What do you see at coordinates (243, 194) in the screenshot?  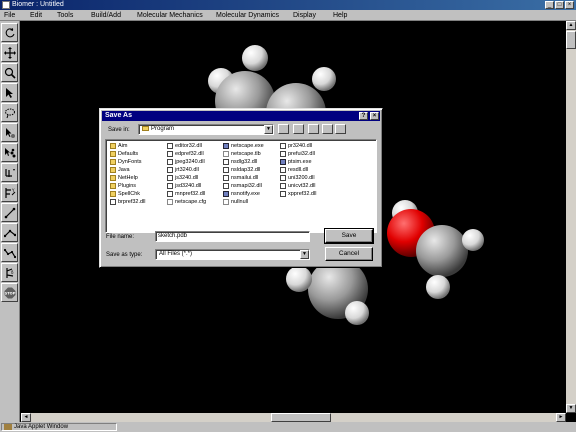 I see `list-item: nsnotify.exe` at bounding box center [243, 194].